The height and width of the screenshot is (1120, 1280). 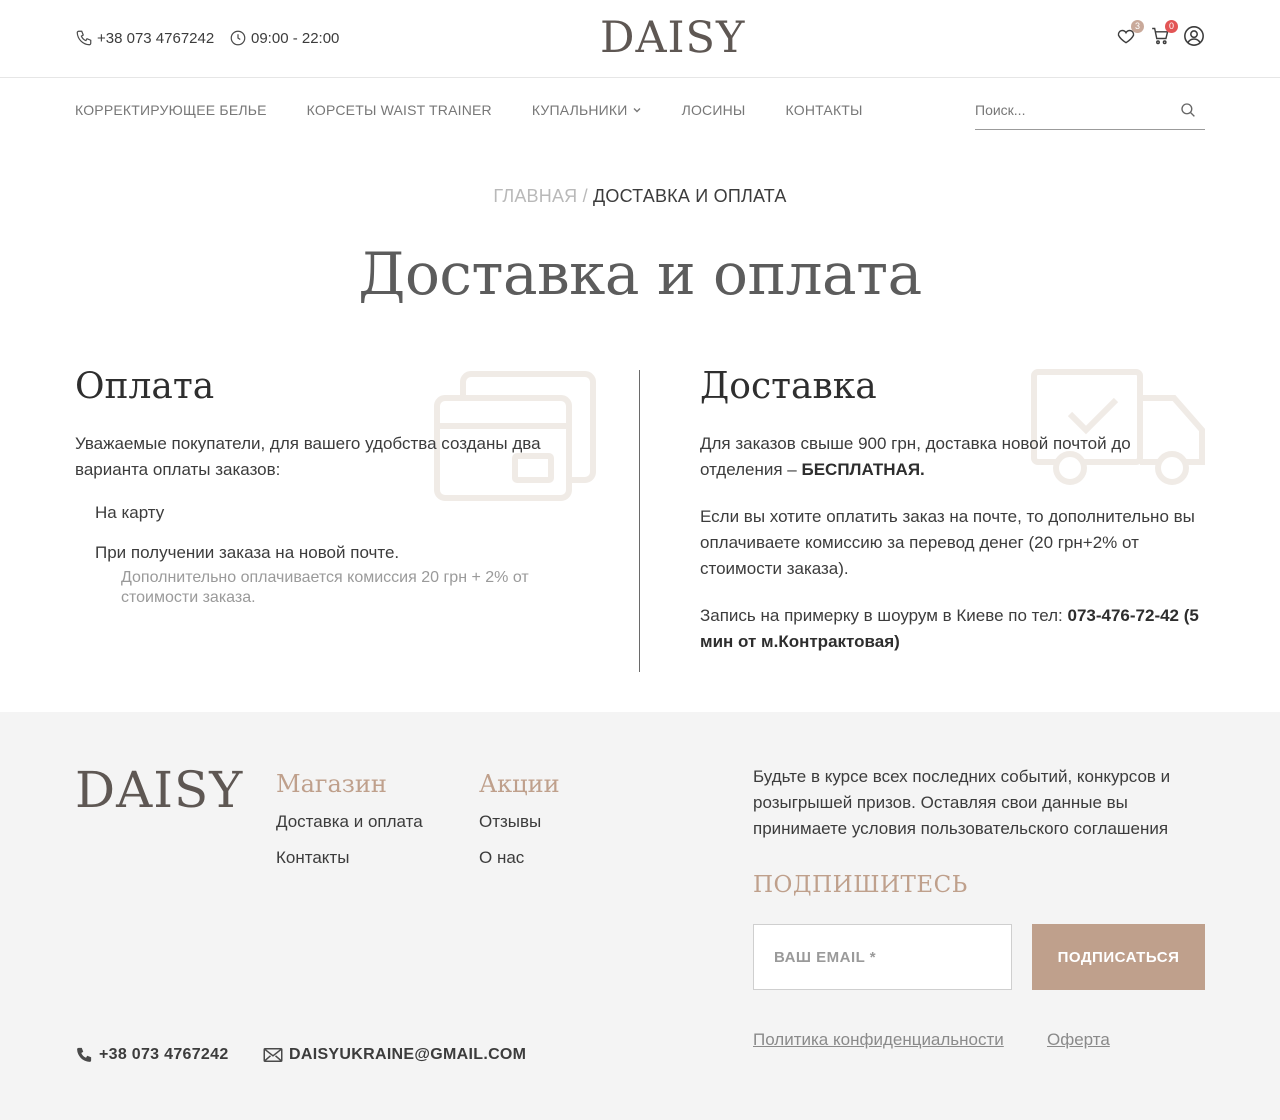 I want to click on footer-phone-text: +38 073 4767242, so click(x=164, y=1054).